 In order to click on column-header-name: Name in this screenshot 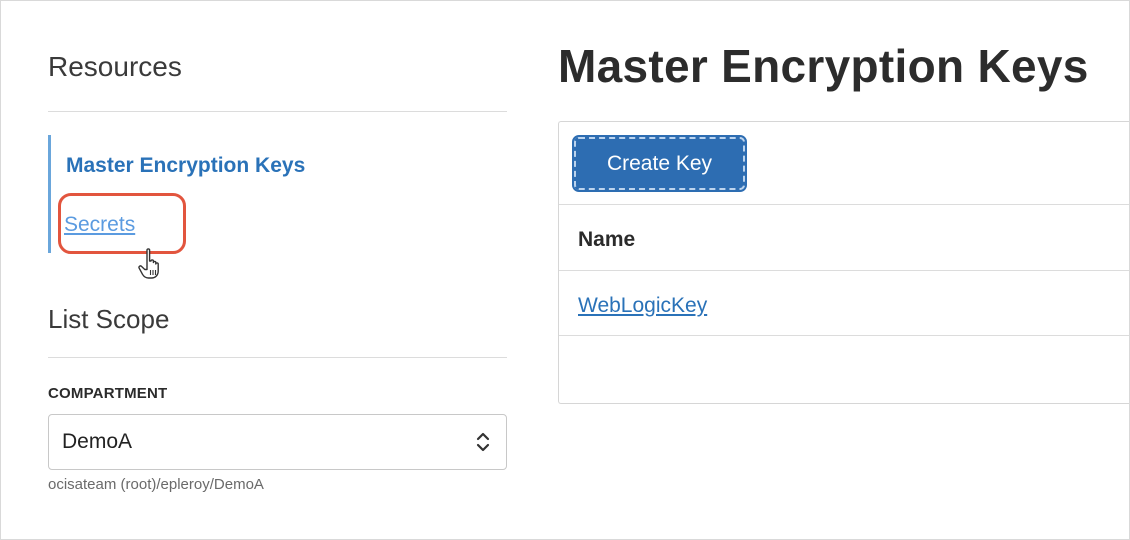, I will do `click(606, 240)`.